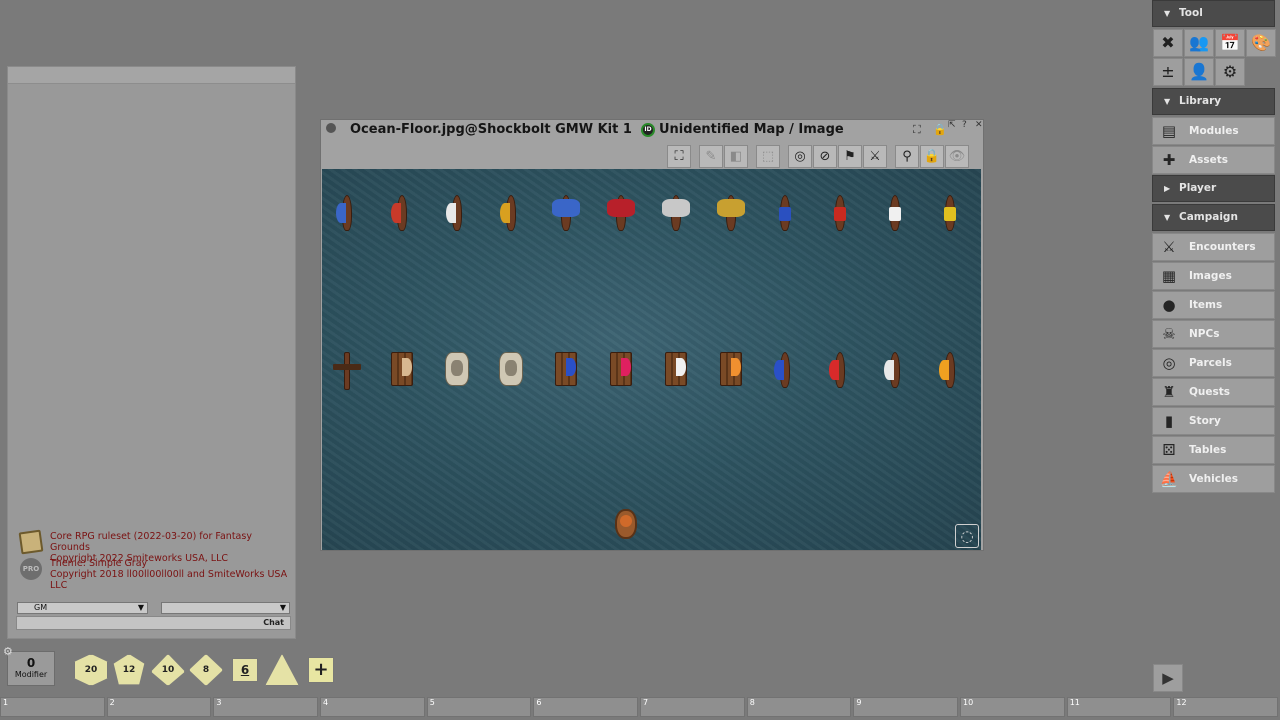 This screenshot has height=720, width=1280. What do you see at coordinates (331, 128) in the screenshot?
I see `info-icon` at bounding box center [331, 128].